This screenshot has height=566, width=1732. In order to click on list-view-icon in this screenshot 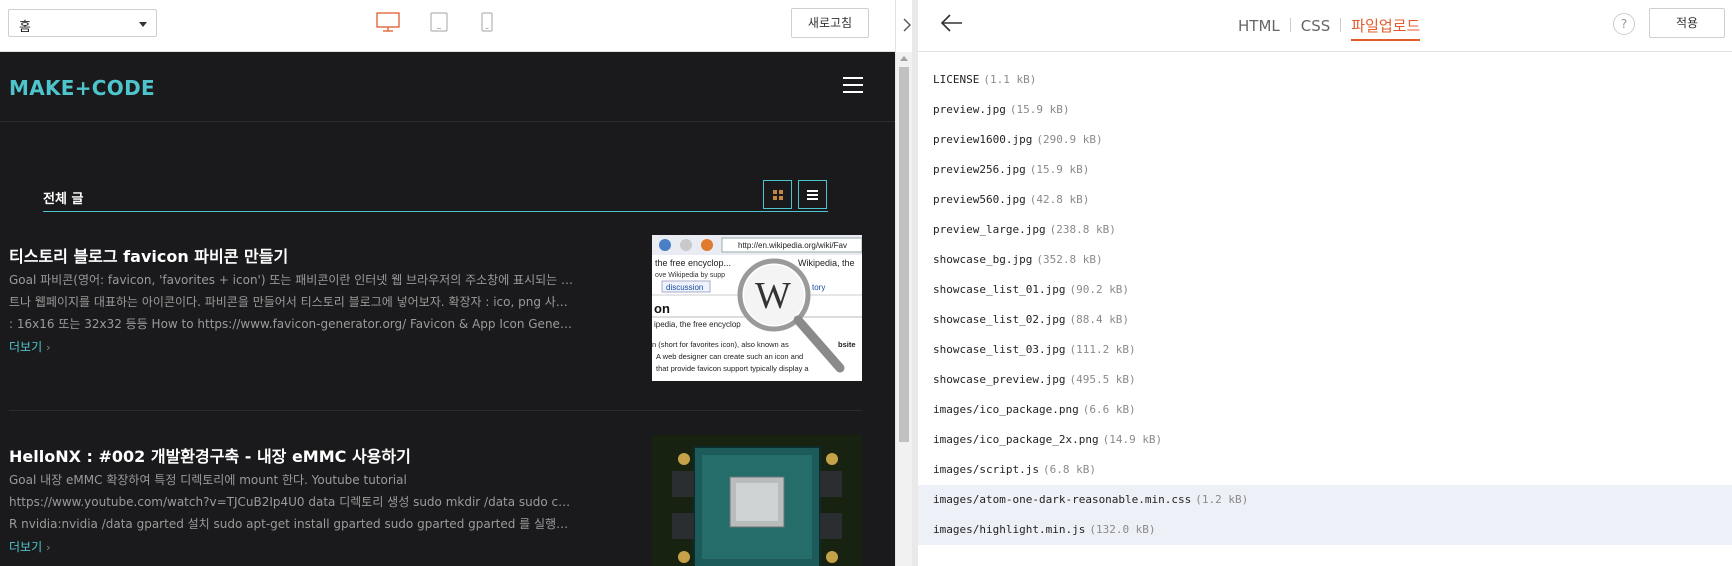, I will do `click(812, 196)`.